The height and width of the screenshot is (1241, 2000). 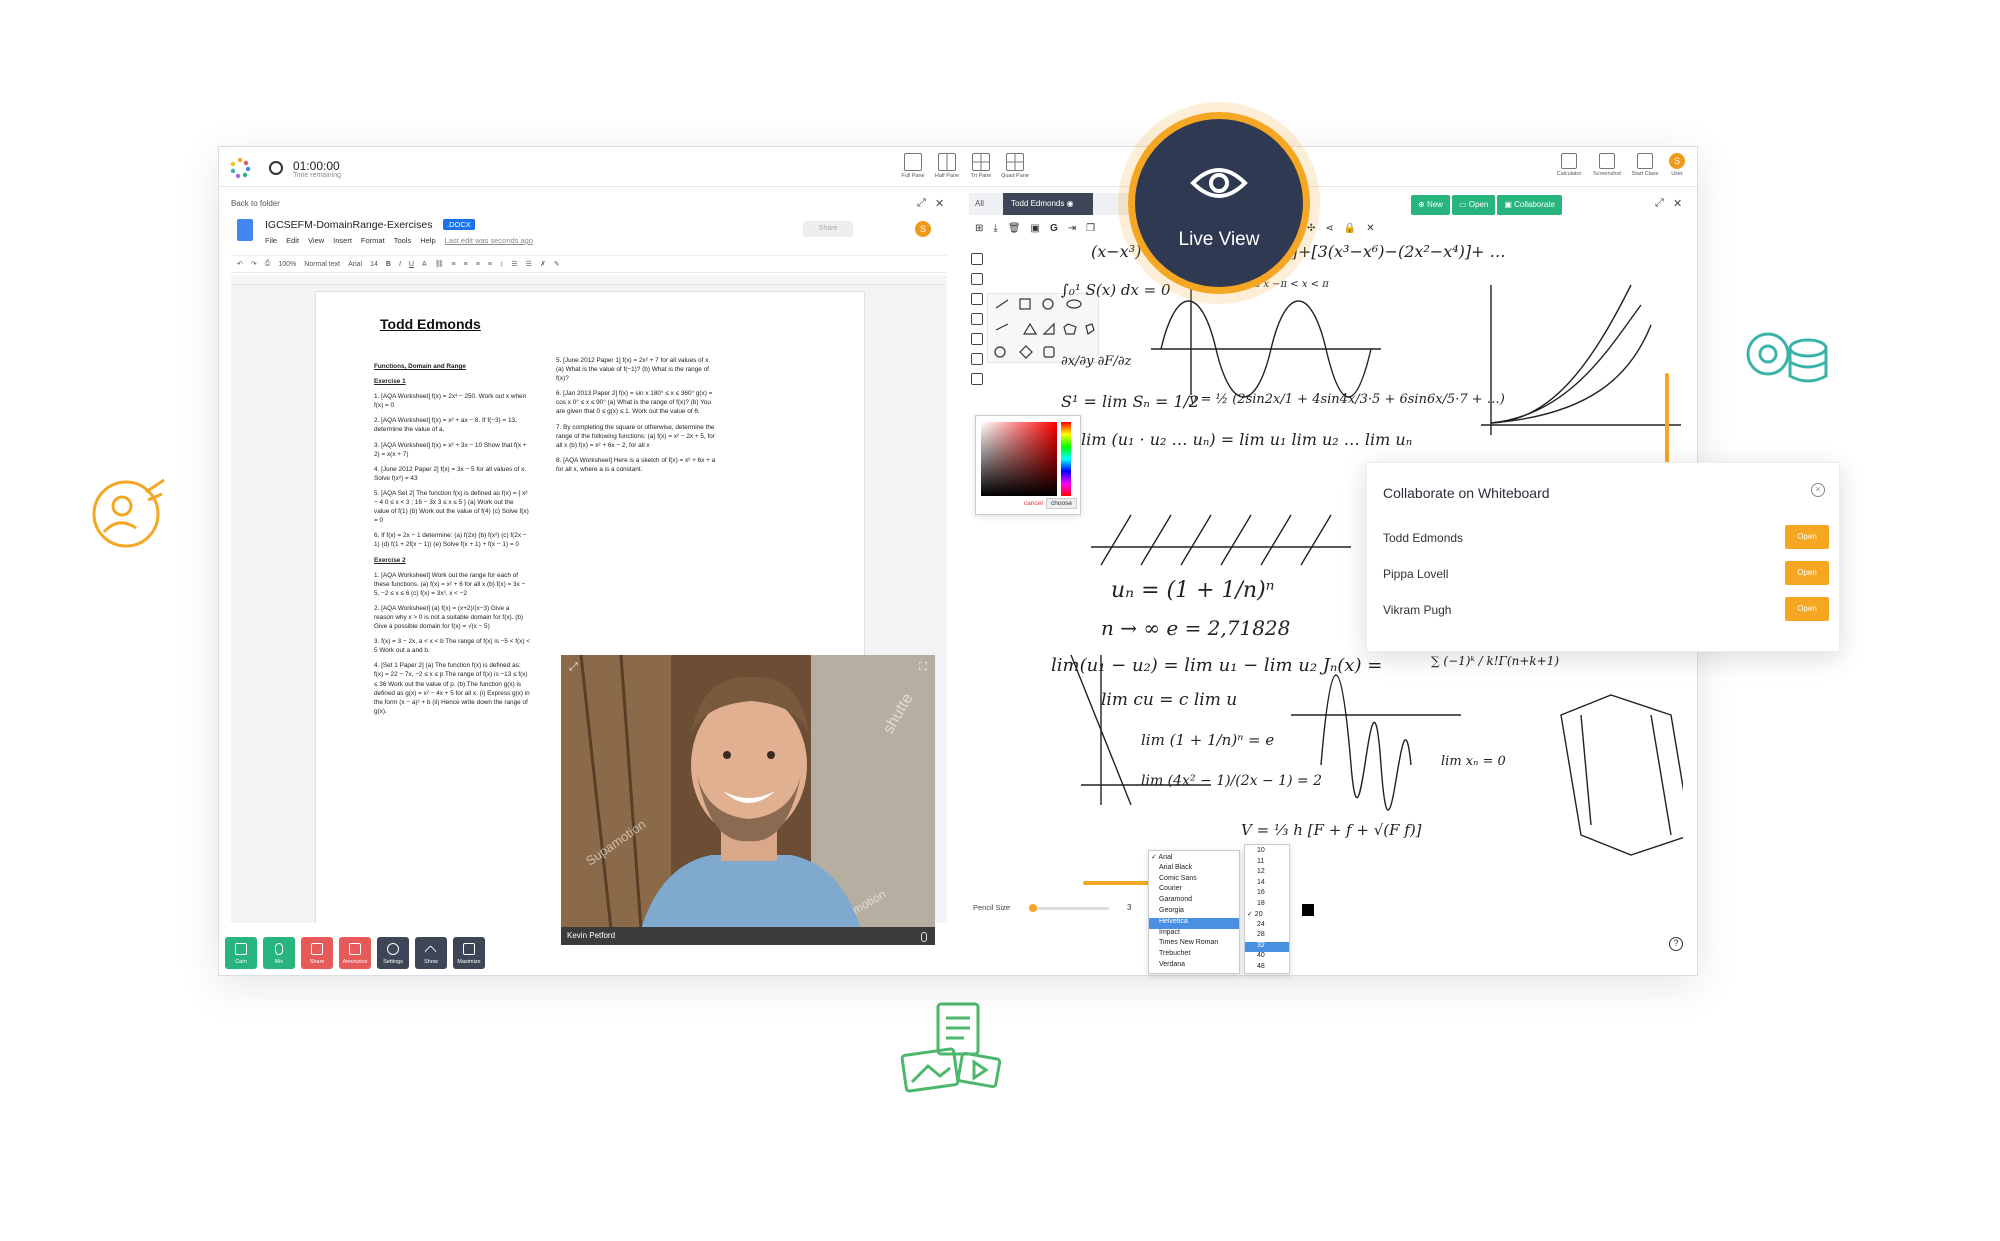 What do you see at coordinates (977, 359) in the screenshot?
I see `pi-icon` at bounding box center [977, 359].